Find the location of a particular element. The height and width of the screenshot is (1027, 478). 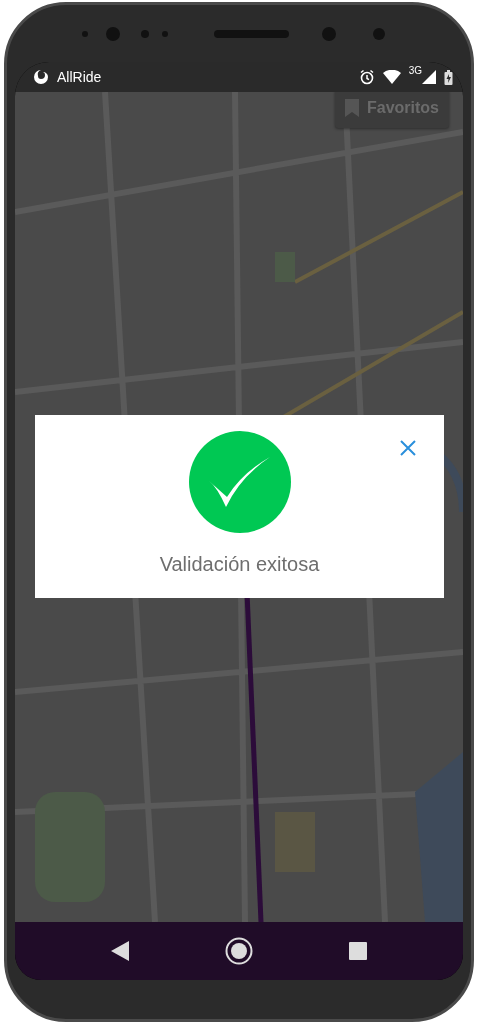

back-icon is located at coordinates (120, 951).